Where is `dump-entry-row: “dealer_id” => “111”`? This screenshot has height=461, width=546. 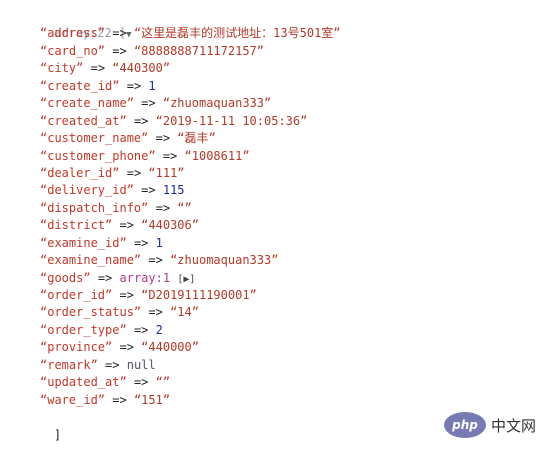 dump-entry-row: “dealer_id” => “111” is located at coordinates (183, 173).